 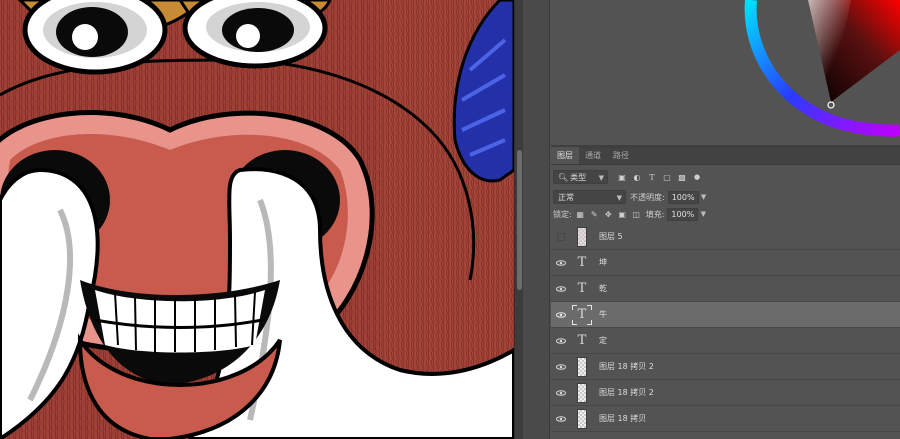 What do you see at coordinates (621, 155) in the screenshot?
I see `tab-paths: 路径` at bounding box center [621, 155].